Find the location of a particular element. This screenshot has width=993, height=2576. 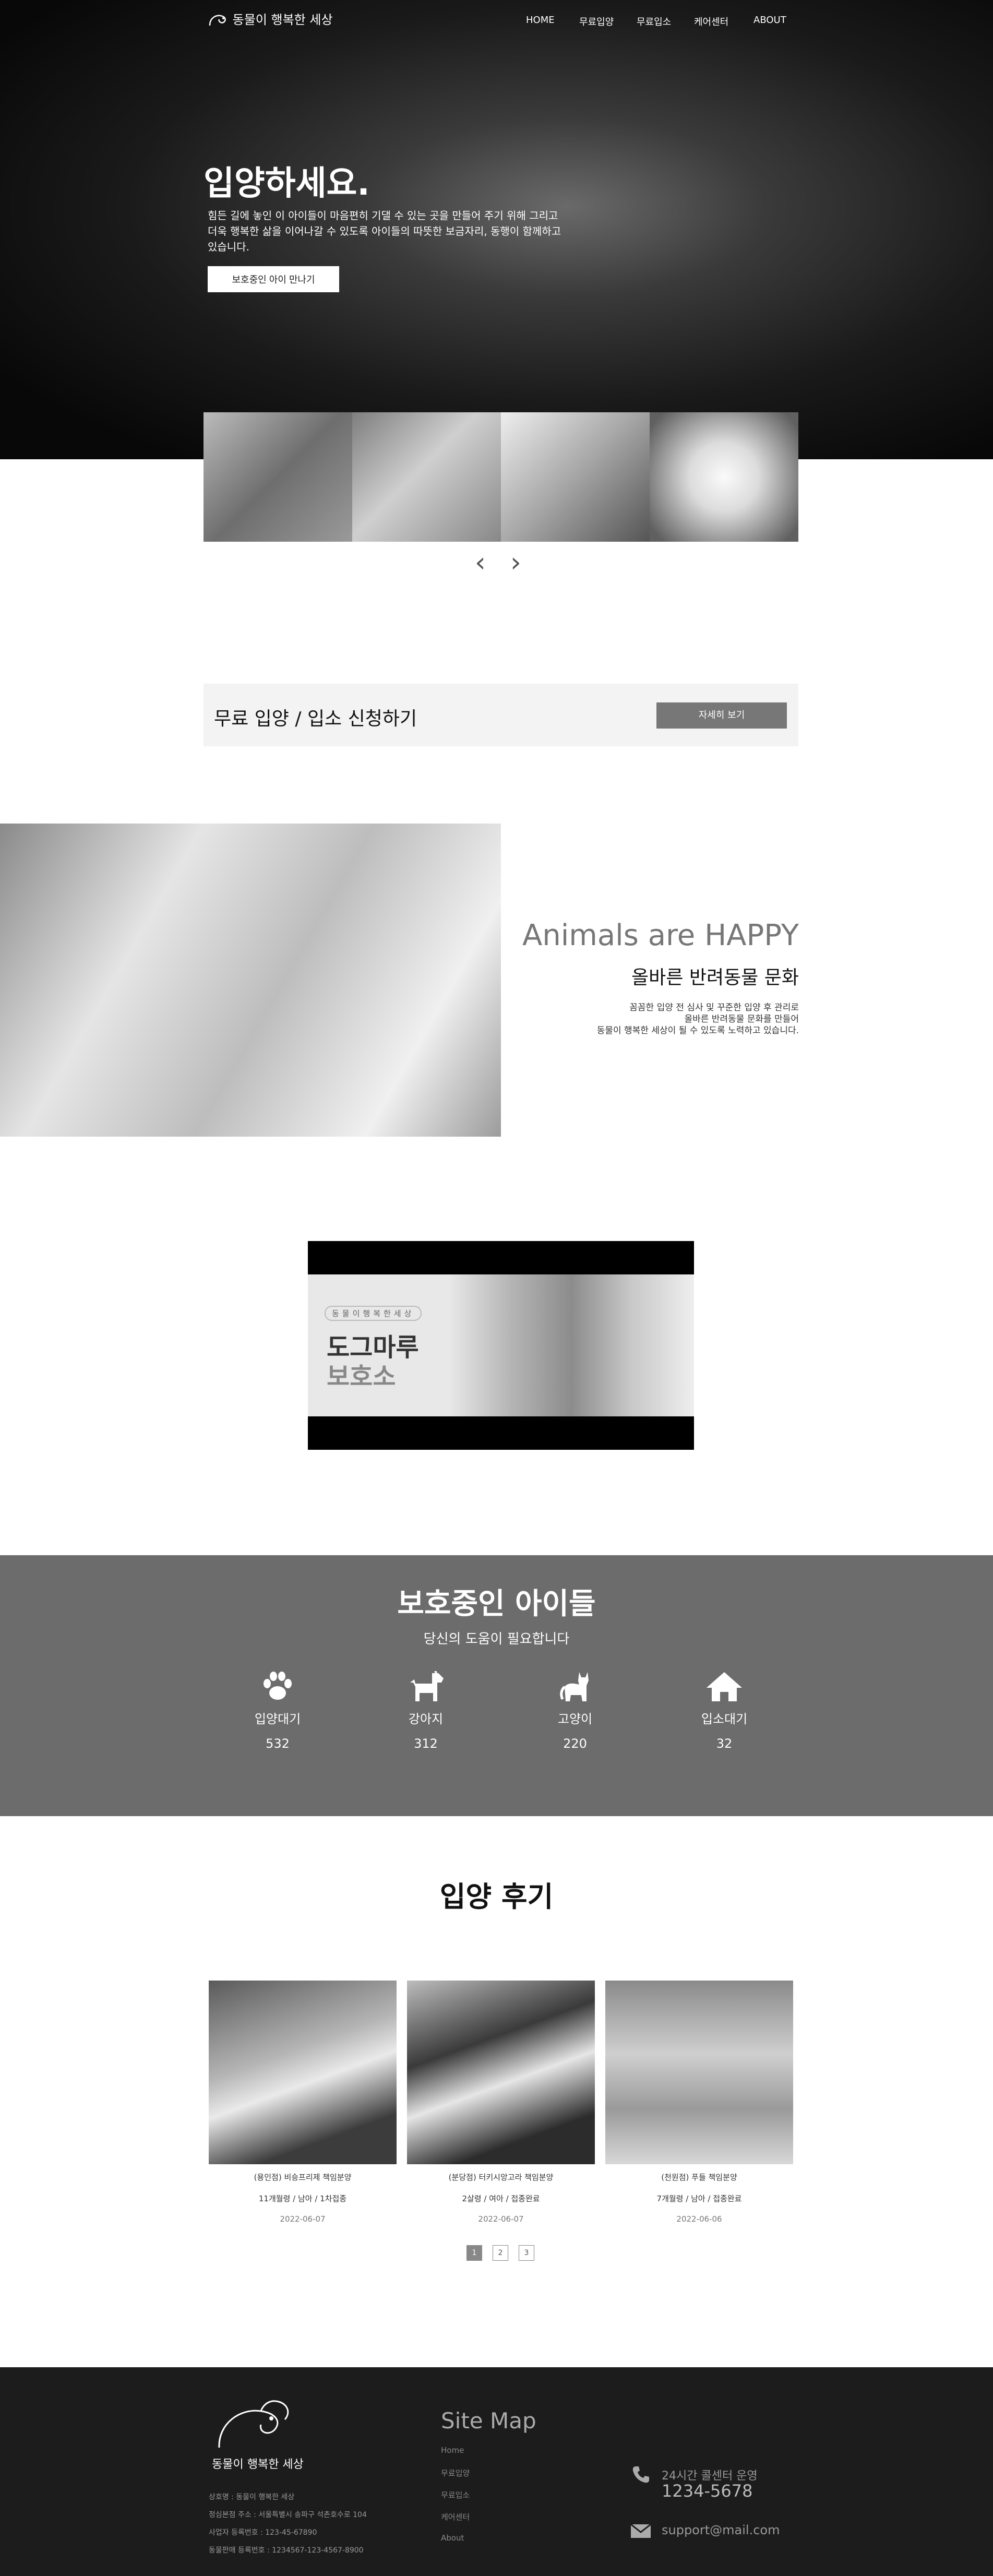

nav-home: HOME is located at coordinates (540, 20).